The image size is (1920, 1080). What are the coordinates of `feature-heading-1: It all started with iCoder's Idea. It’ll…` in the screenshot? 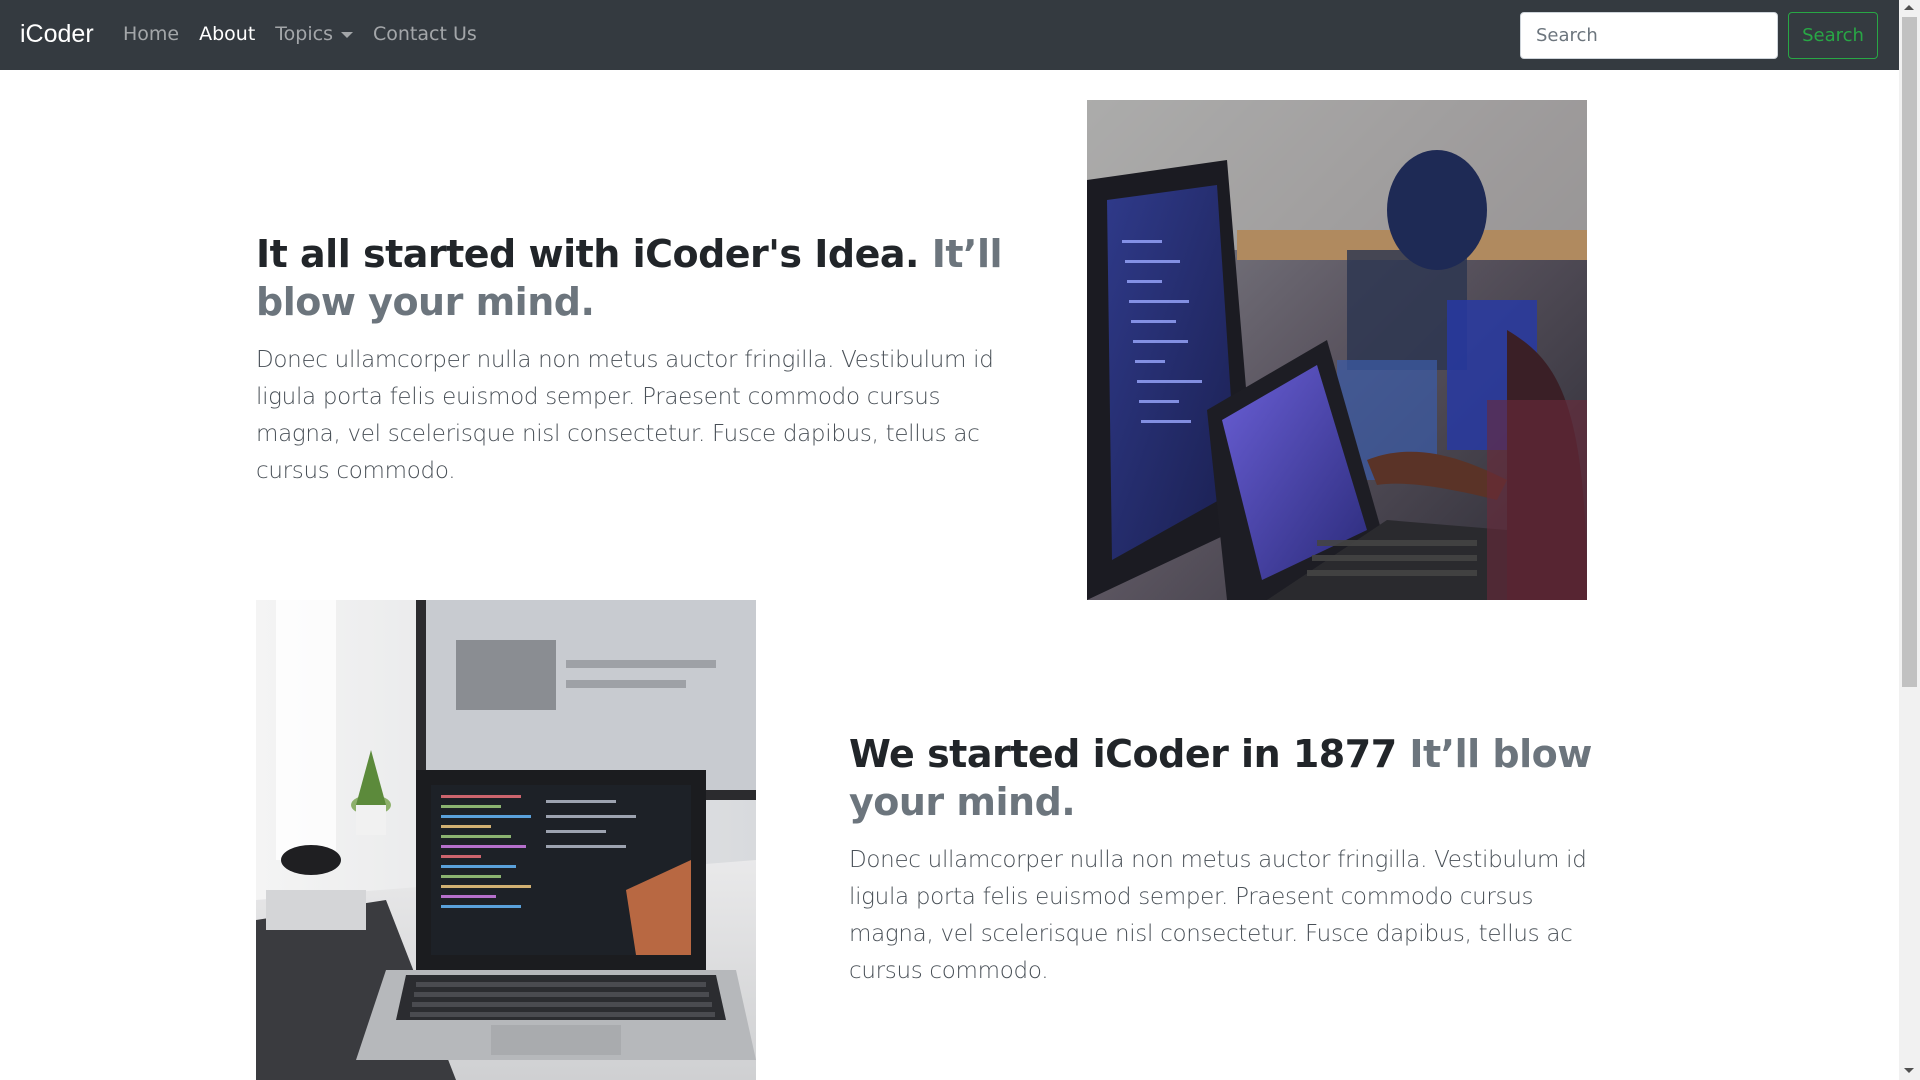 It's located at (636, 278).